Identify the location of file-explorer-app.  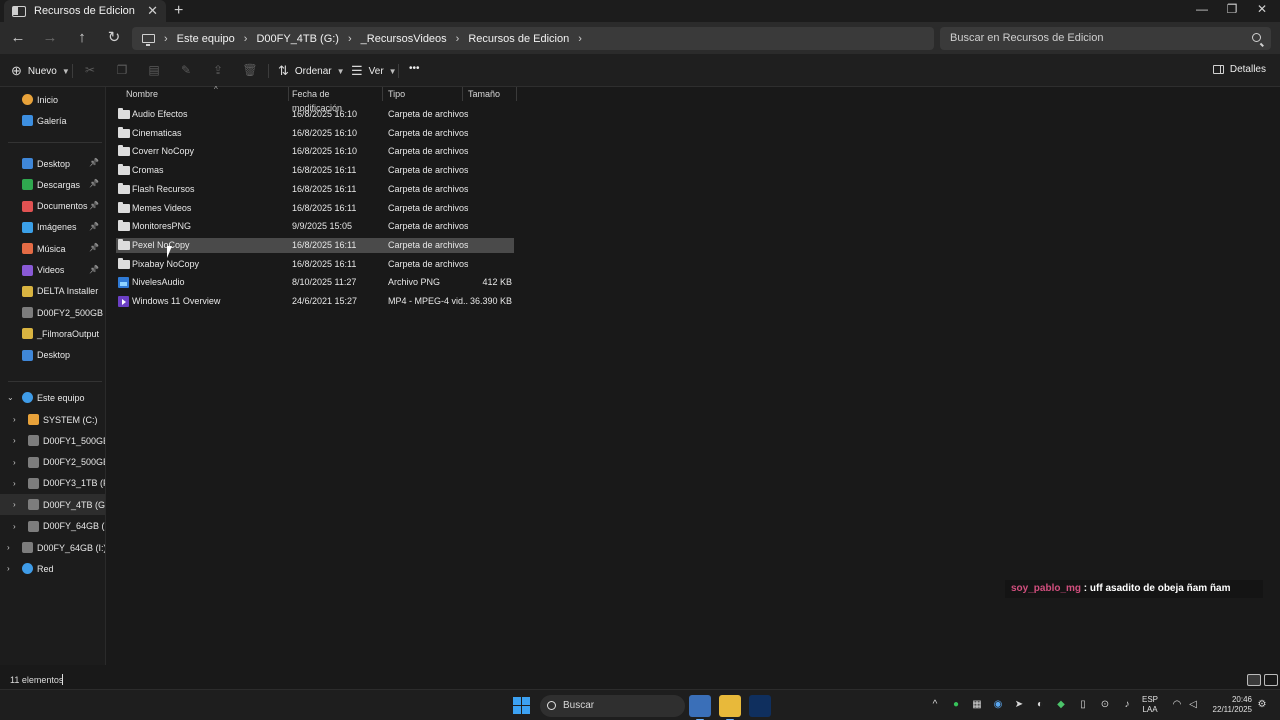
(730, 707).